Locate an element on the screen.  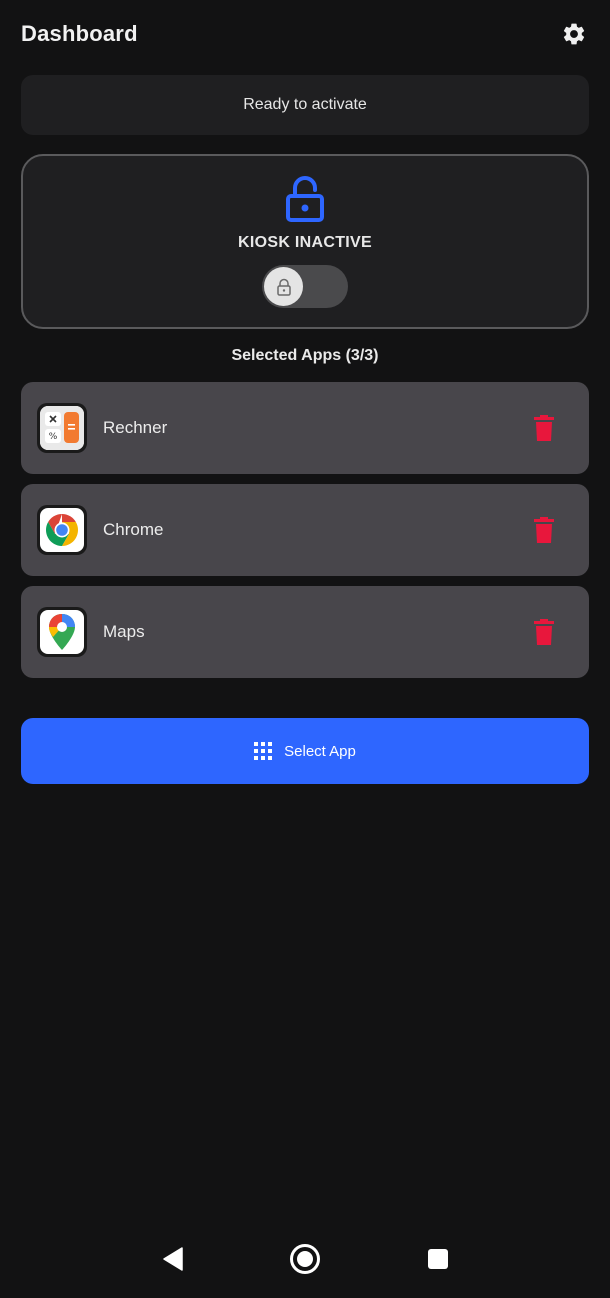
list-item: % Rechner is located at coordinates (305, 428).